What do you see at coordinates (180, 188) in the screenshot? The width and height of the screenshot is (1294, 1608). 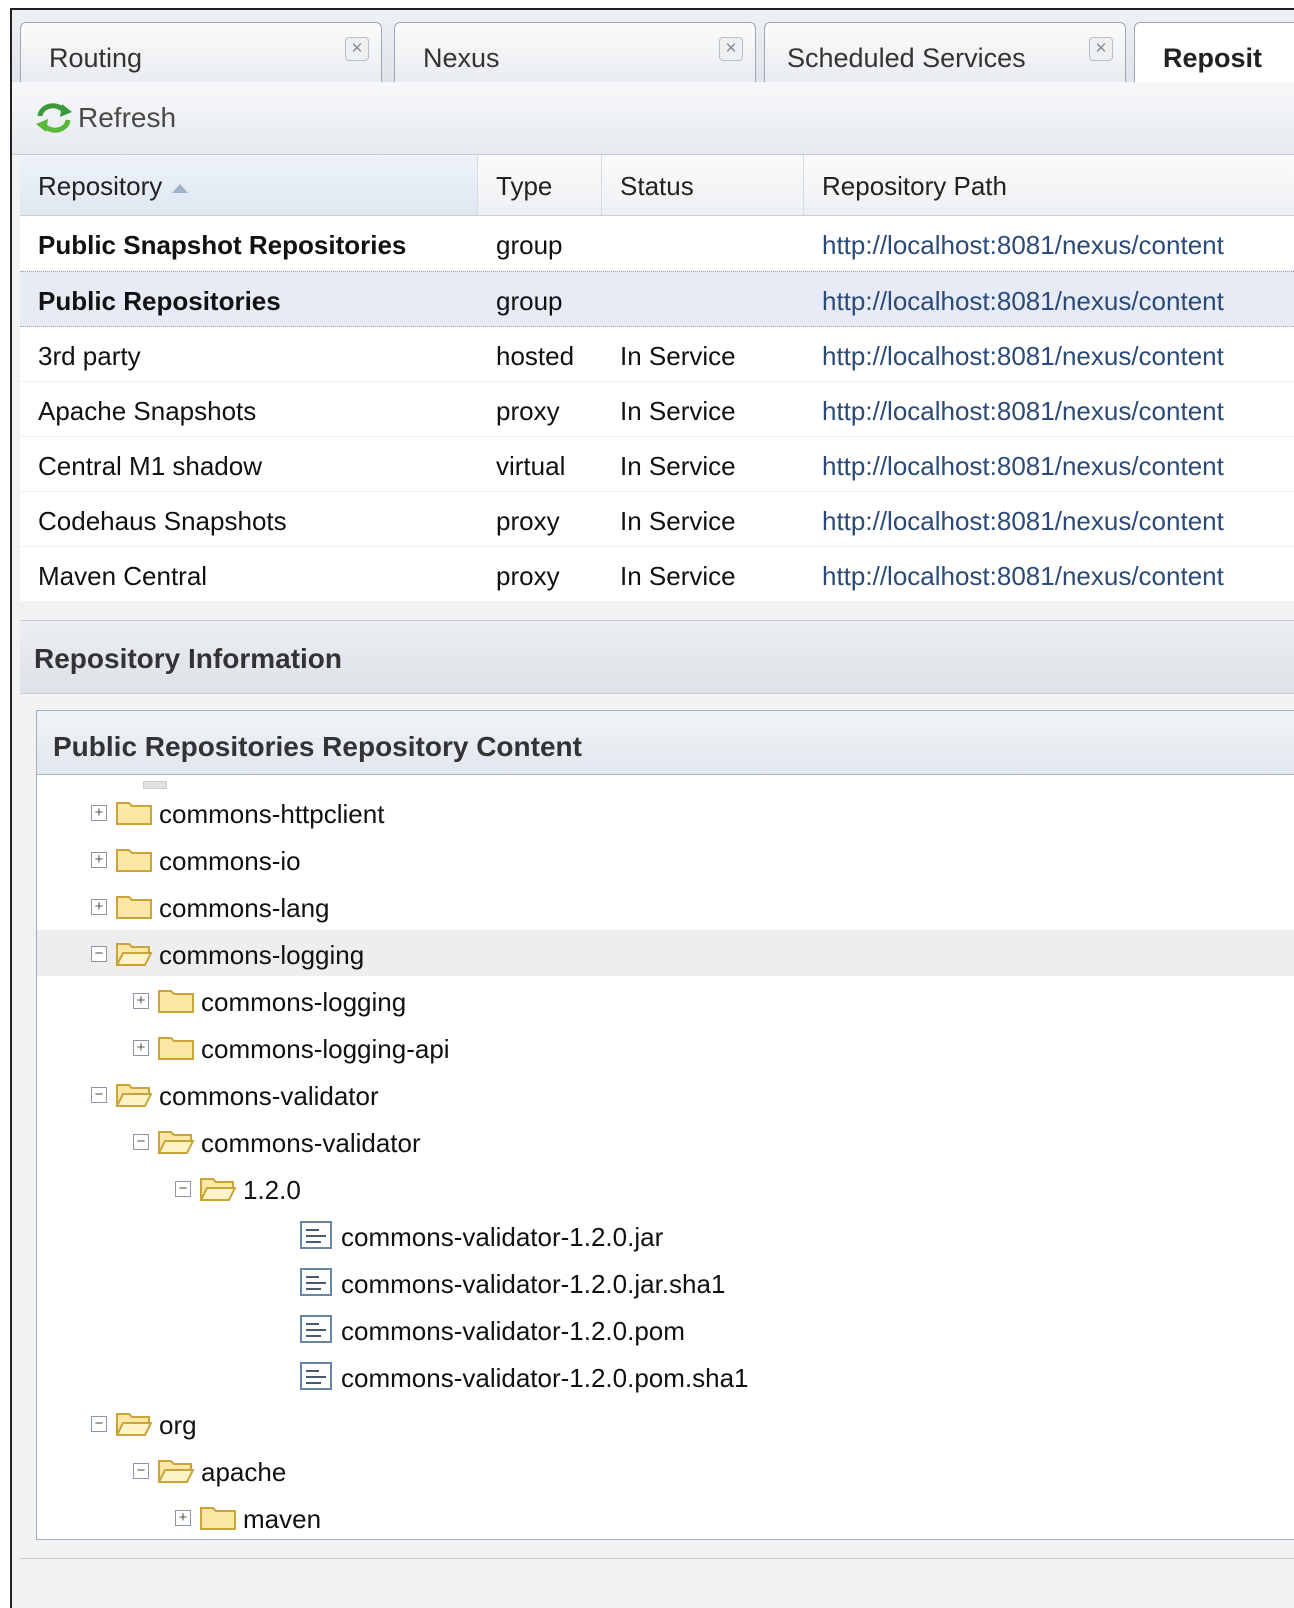 I see `sort-ascending-icon` at bounding box center [180, 188].